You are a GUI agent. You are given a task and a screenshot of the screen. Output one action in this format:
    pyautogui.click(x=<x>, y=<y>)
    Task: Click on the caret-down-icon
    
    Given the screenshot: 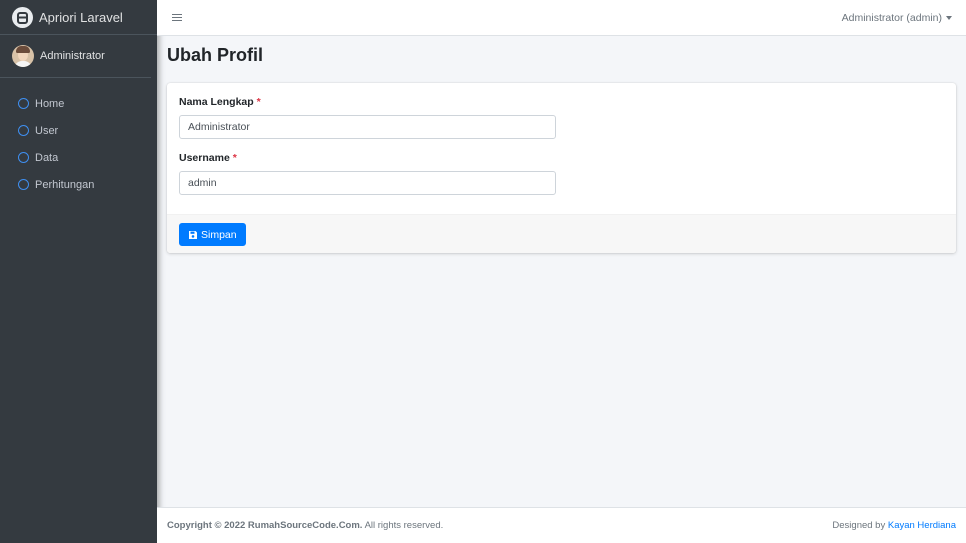 What is the action you would take?
    pyautogui.click(x=949, y=17)
    